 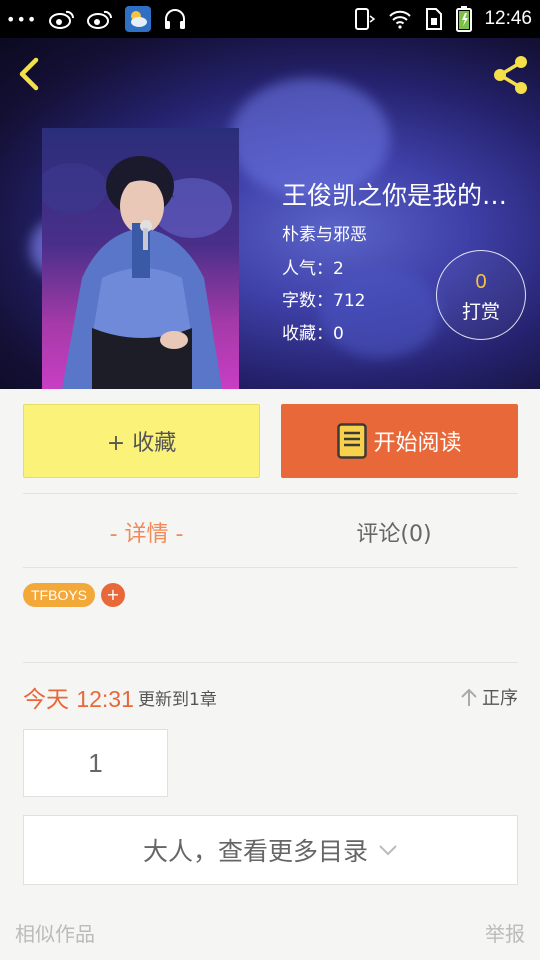 I want to click on chapter-item: 1, so click(x=95, y=763).